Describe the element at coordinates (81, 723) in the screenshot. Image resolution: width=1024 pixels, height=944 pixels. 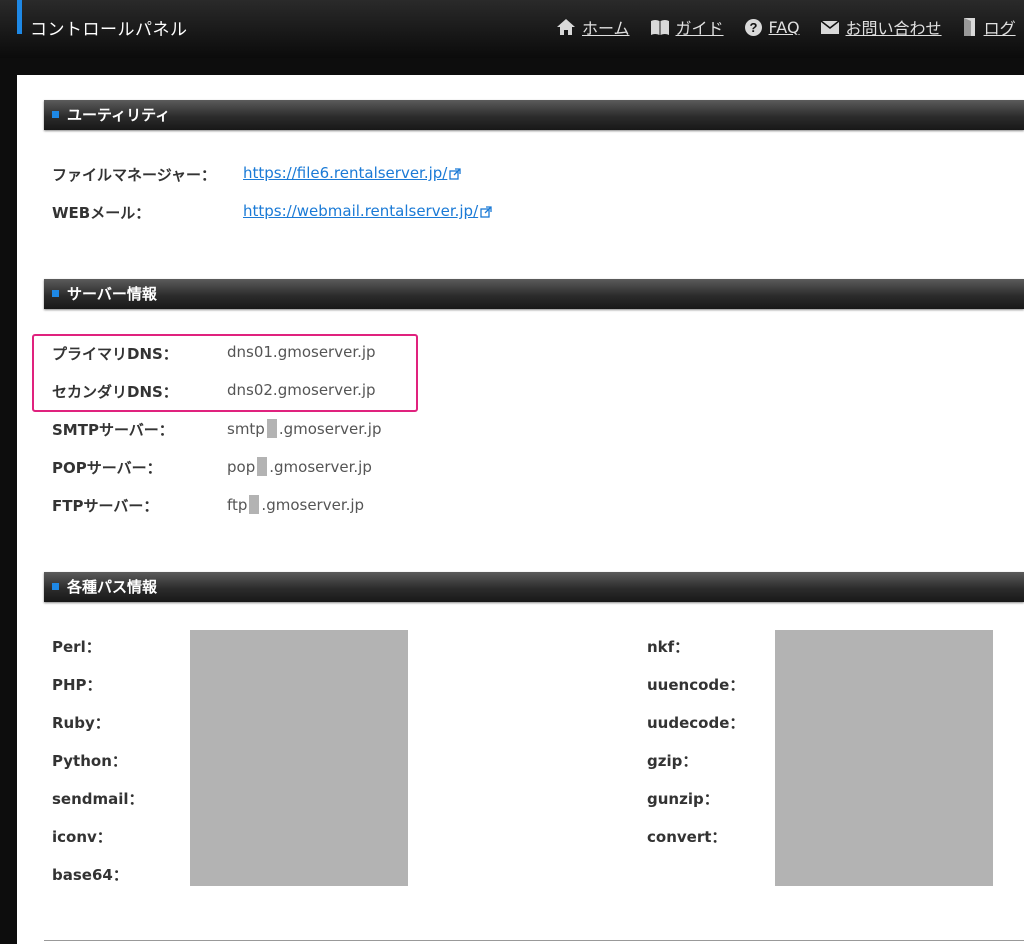
I see `ruby-label: Ruby：` at that location.